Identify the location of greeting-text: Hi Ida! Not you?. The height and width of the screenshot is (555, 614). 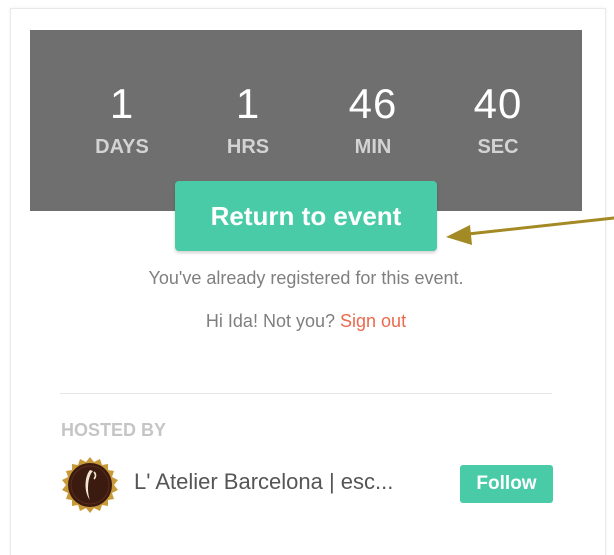
(270, 321).